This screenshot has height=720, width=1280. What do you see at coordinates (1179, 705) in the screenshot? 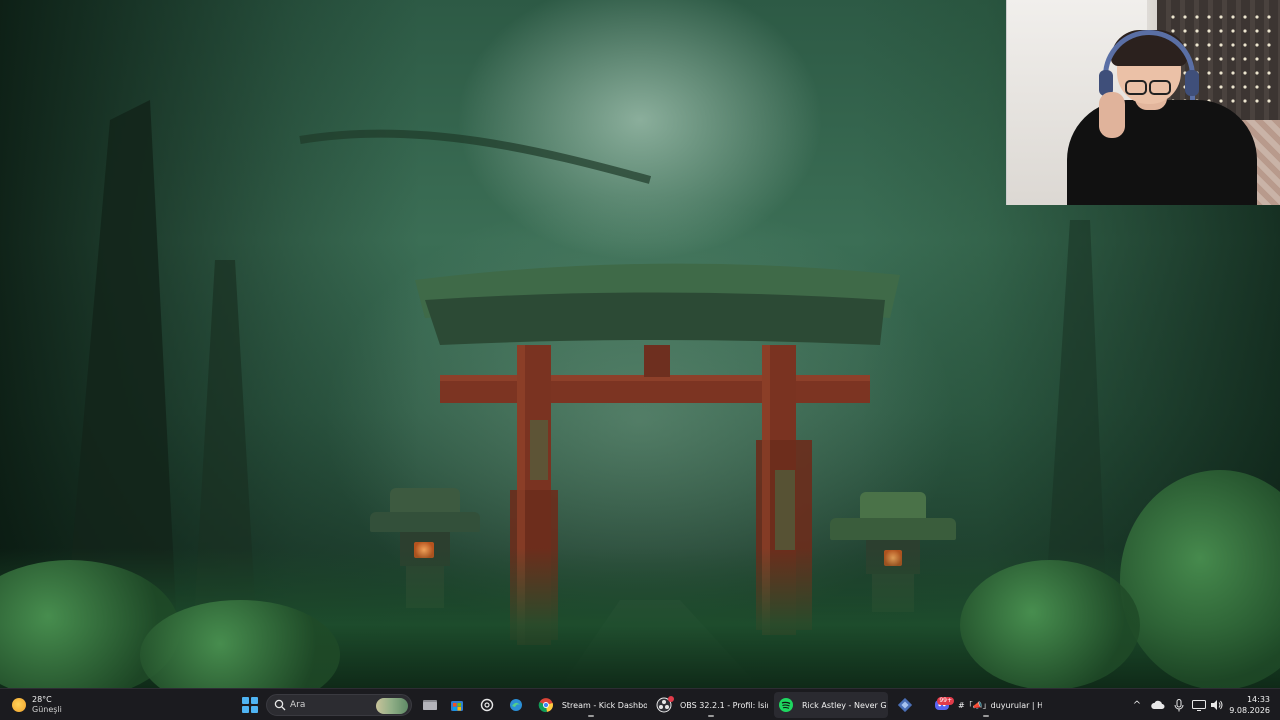
I see `microphone-icon` at bounding box center [1179, 705].